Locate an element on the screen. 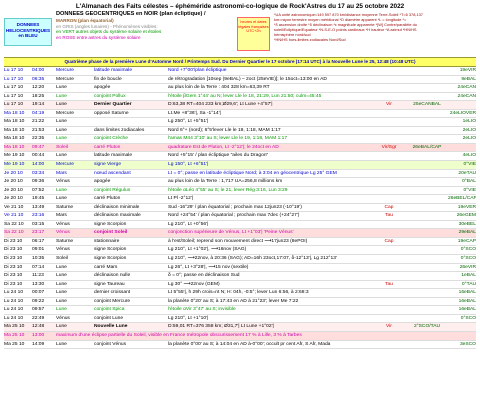  cell-time: 10:35 is located at coordinates (38, 259).